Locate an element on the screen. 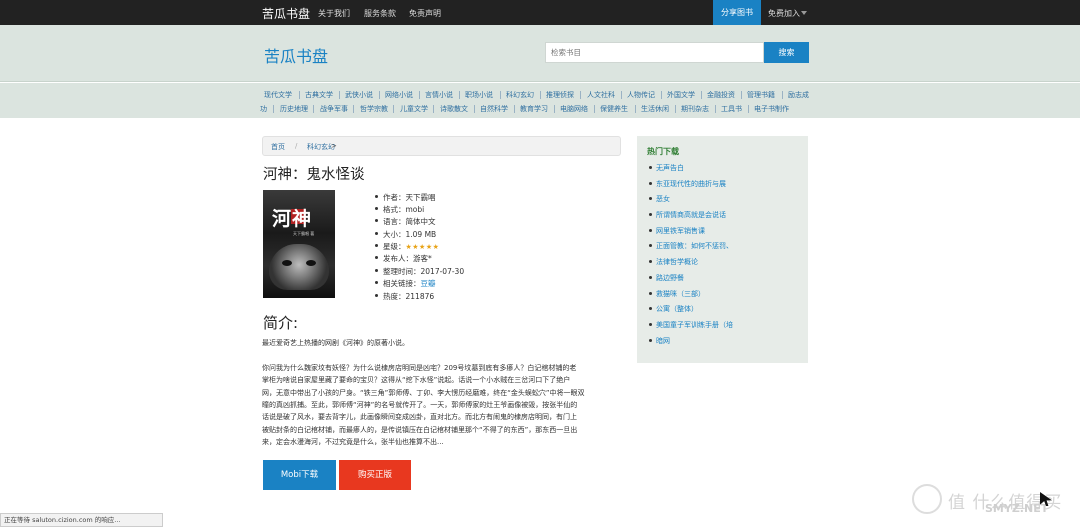  meta-rating: 星级：★★★★★ is located at coordinates (407, 246).